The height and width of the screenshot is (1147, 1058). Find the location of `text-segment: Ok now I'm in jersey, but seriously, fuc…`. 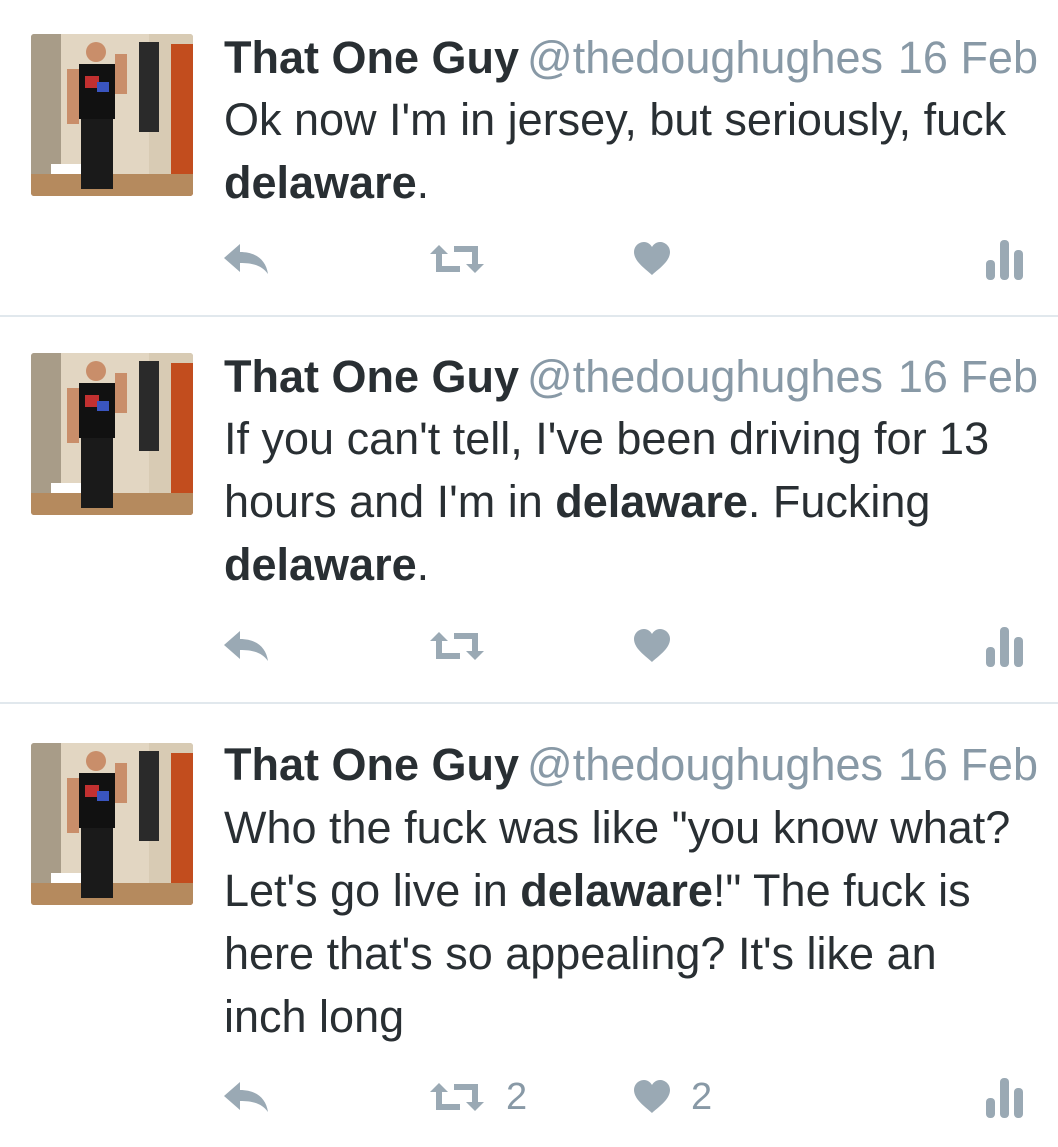

text-segment: Ok now I'm in jersey, but seriously, fuc… is located at coordinates (615, 119).